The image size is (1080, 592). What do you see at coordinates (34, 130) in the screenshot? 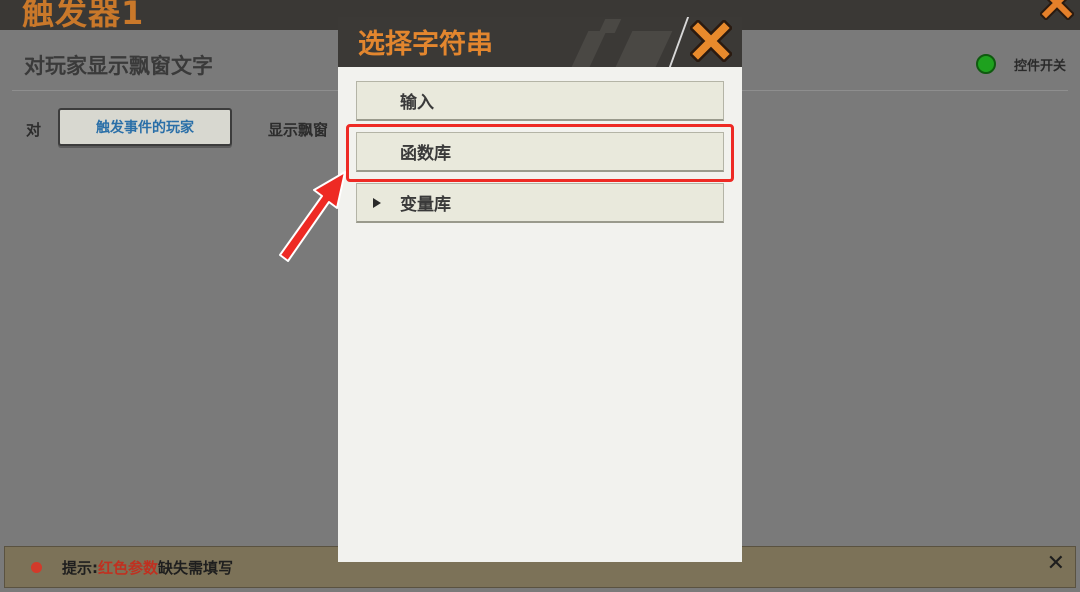
I see `row-prefix-label: 对` at bounding box center [34, 130].